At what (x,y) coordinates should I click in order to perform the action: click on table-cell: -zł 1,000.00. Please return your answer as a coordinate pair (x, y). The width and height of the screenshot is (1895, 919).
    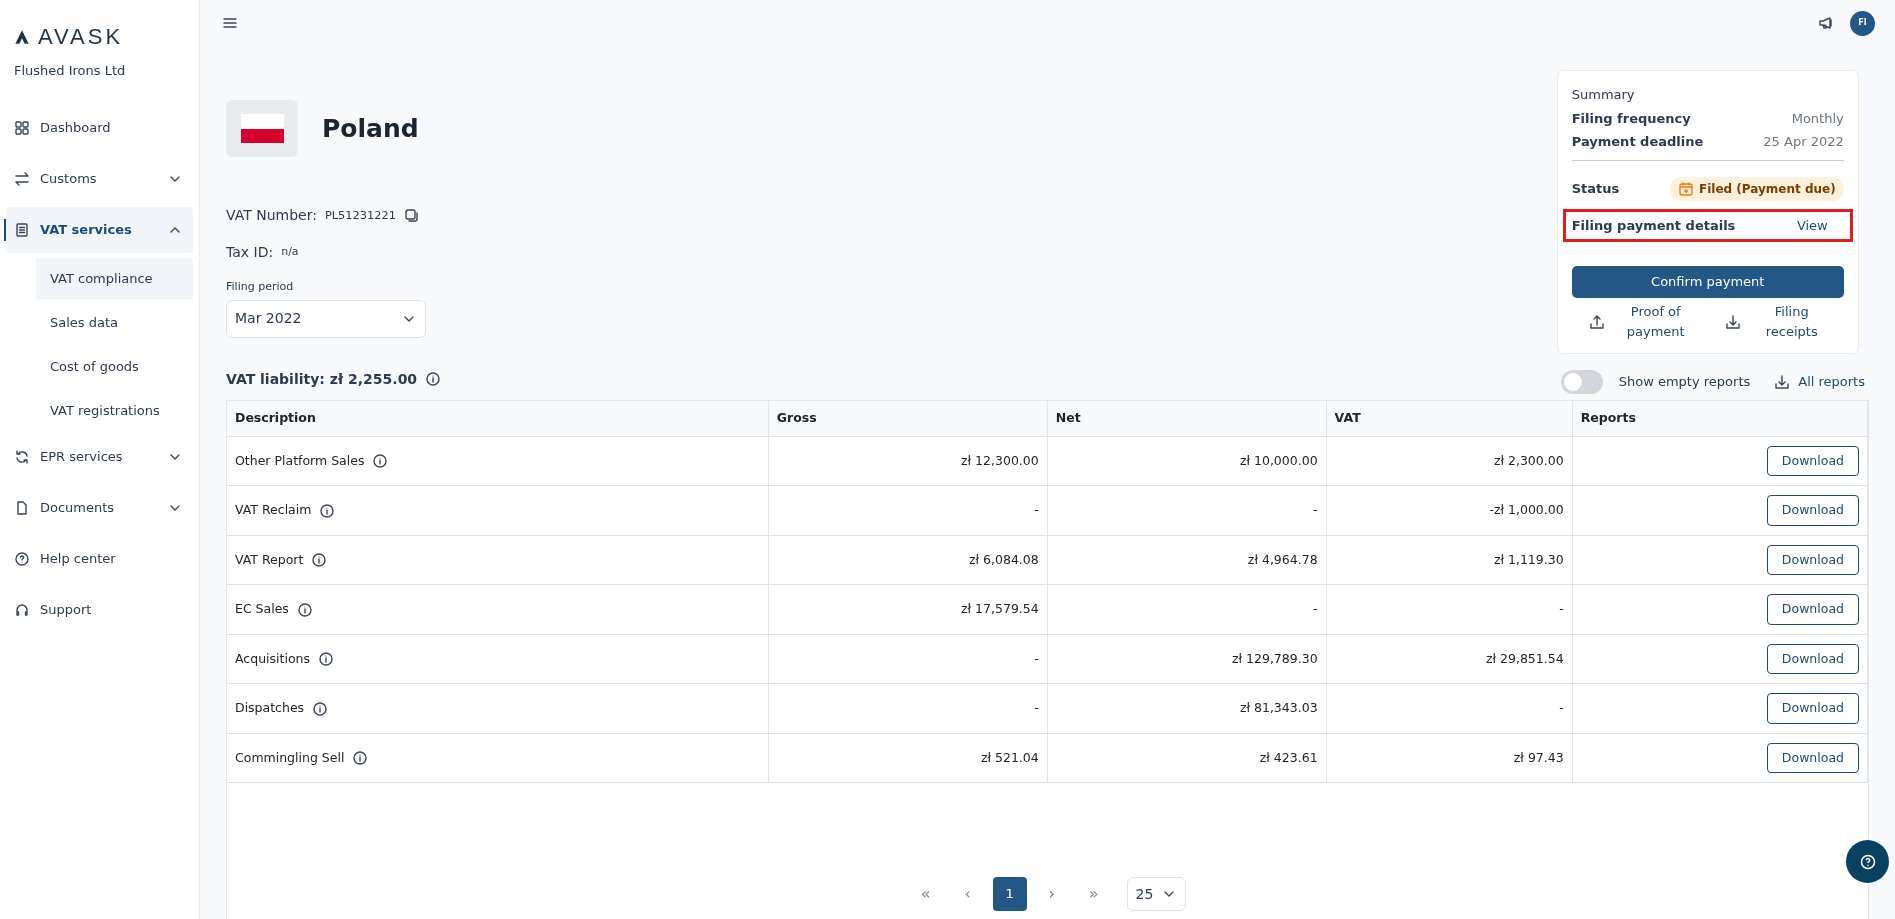
    Looking at the image, I should click on (1526, 510).